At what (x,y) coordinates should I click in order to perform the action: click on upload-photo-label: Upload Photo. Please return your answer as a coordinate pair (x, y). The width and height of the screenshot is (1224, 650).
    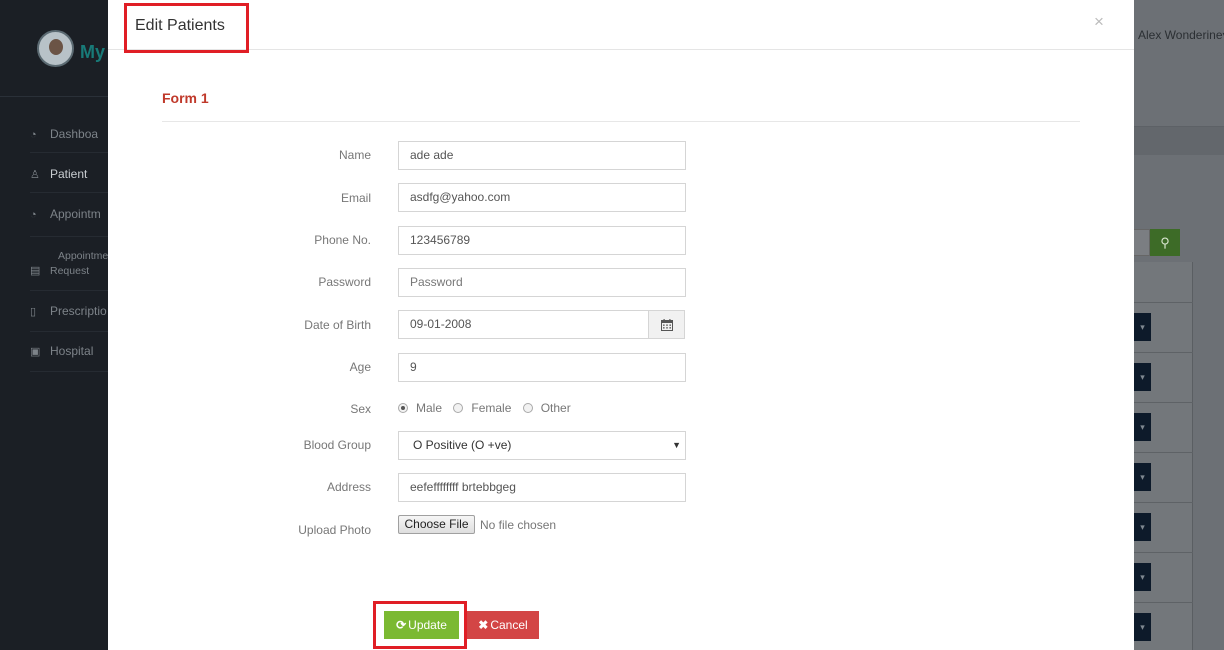
    Looking at the image, I should click on (334, 530).